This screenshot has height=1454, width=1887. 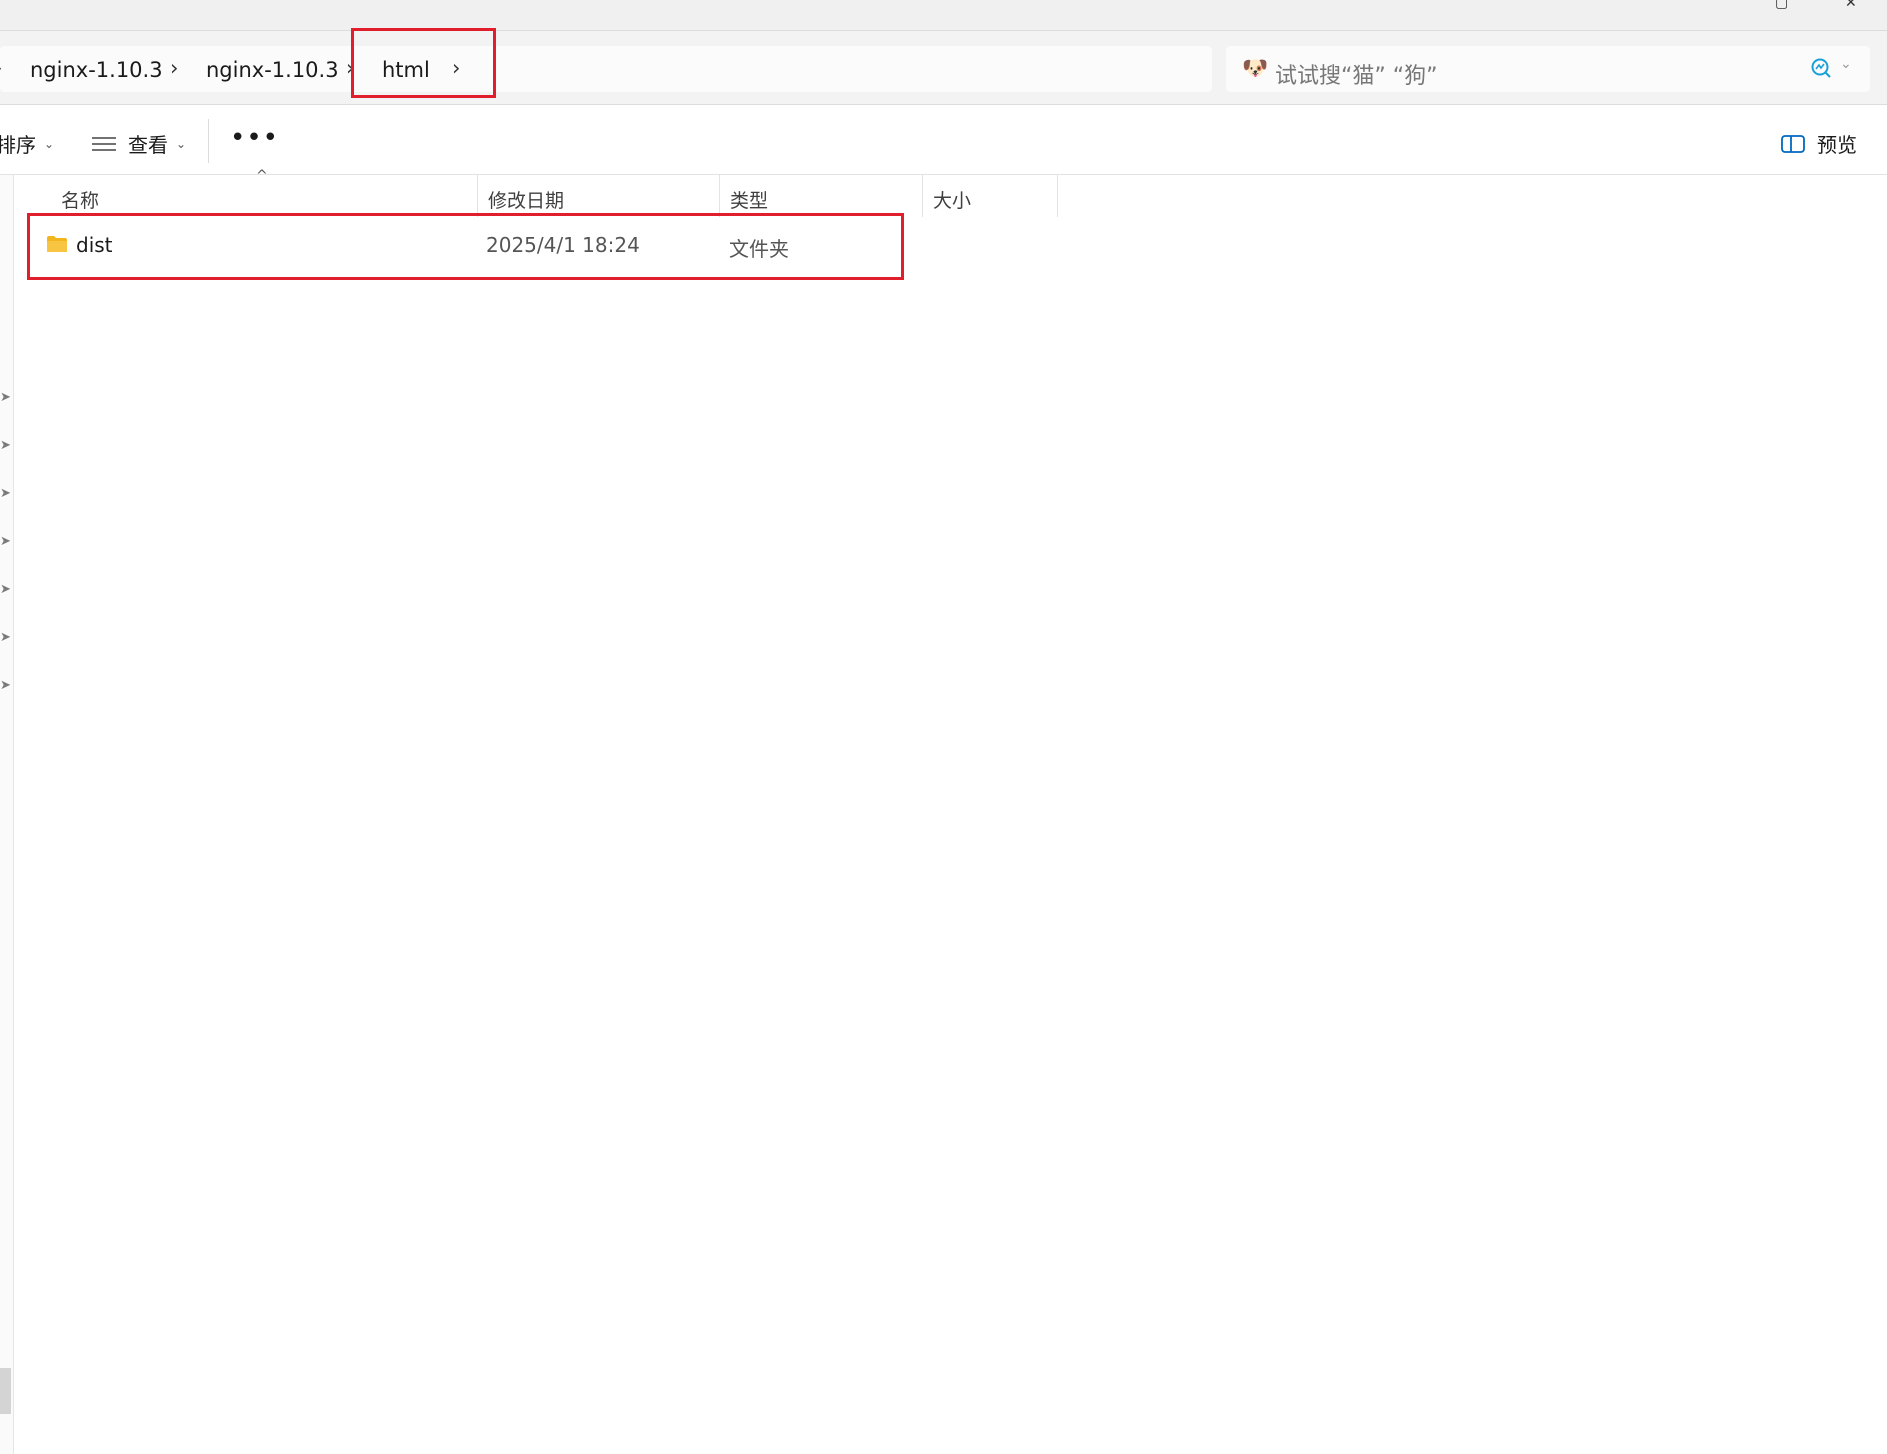 I want to click on restore-window-icon: ▢, so click(x=1781, y=5).